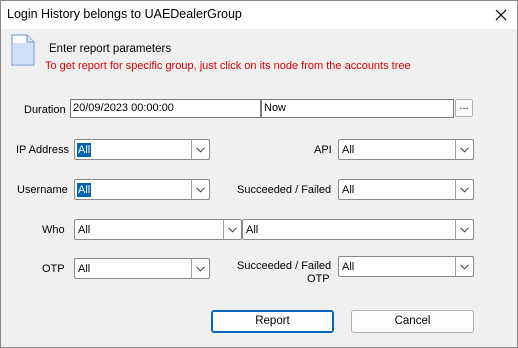 Image resolution: width=518 pixels, height=348 pixels. Describe the element at coordinates (252, 230) in the screenshot. I see `who-value-secondary: All` at that location.